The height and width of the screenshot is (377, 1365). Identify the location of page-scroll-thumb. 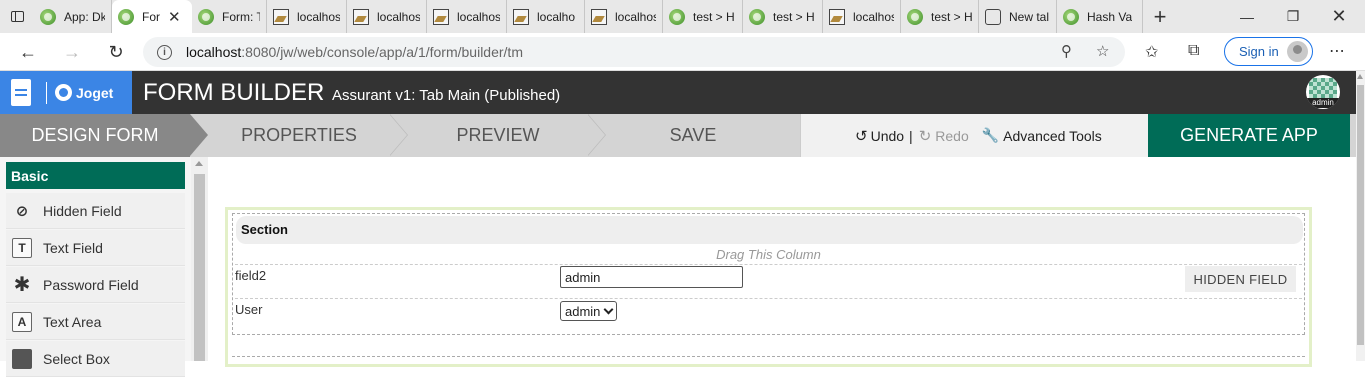
(1360, 215).